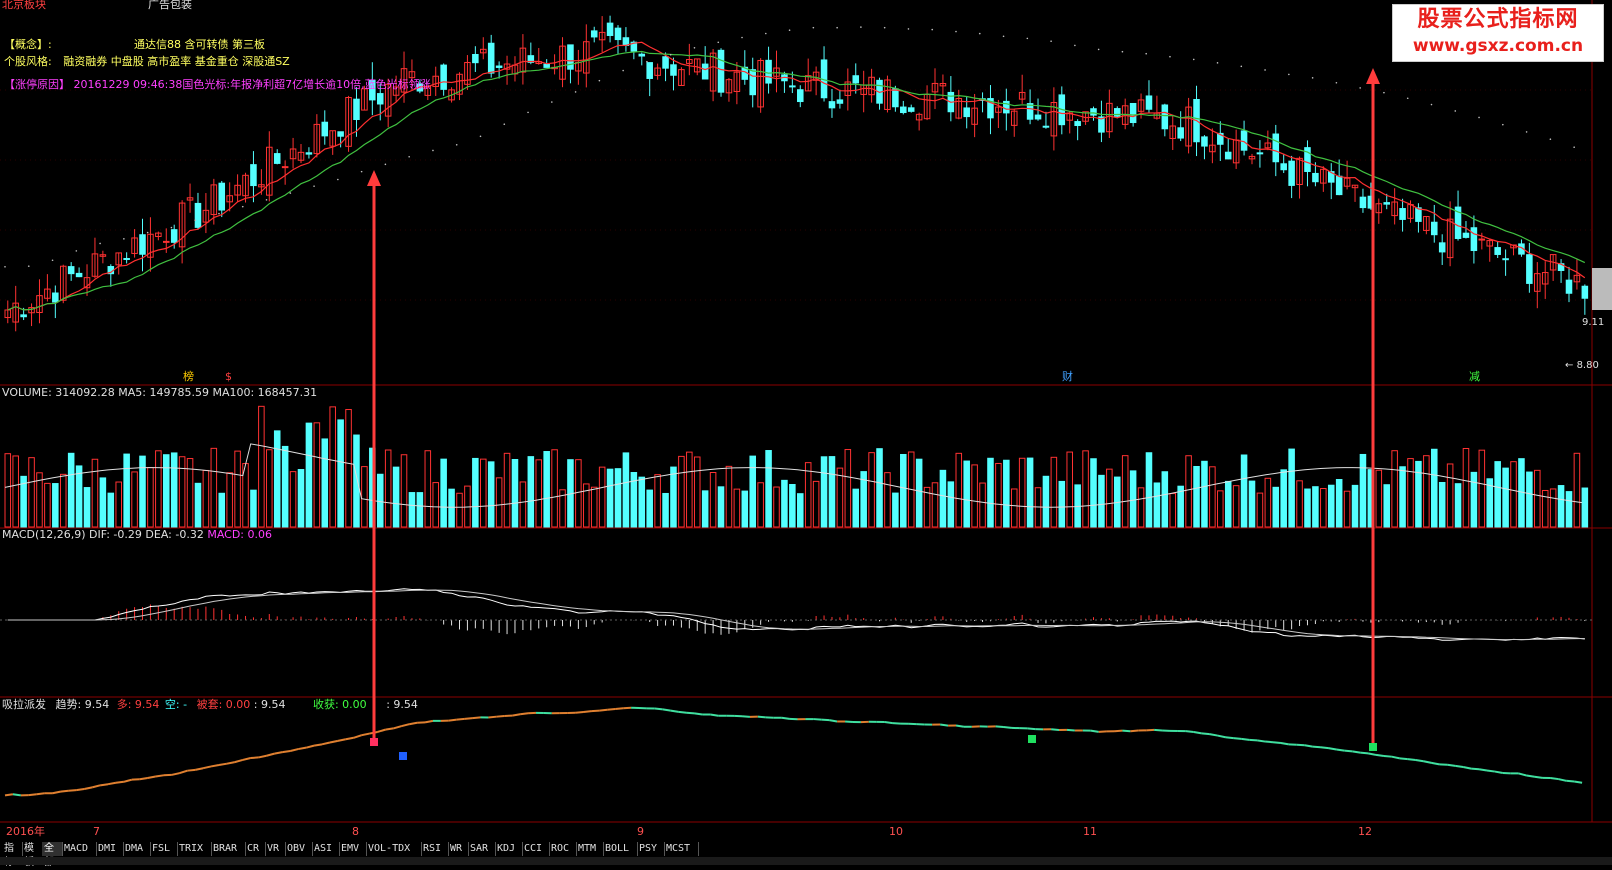 The width and height of the screenshot is (1612, 870). What do you see at coordinates (620, 849) in the screenshot?
I see `tab-boll: BOLL` at bounding box center [620, 849].